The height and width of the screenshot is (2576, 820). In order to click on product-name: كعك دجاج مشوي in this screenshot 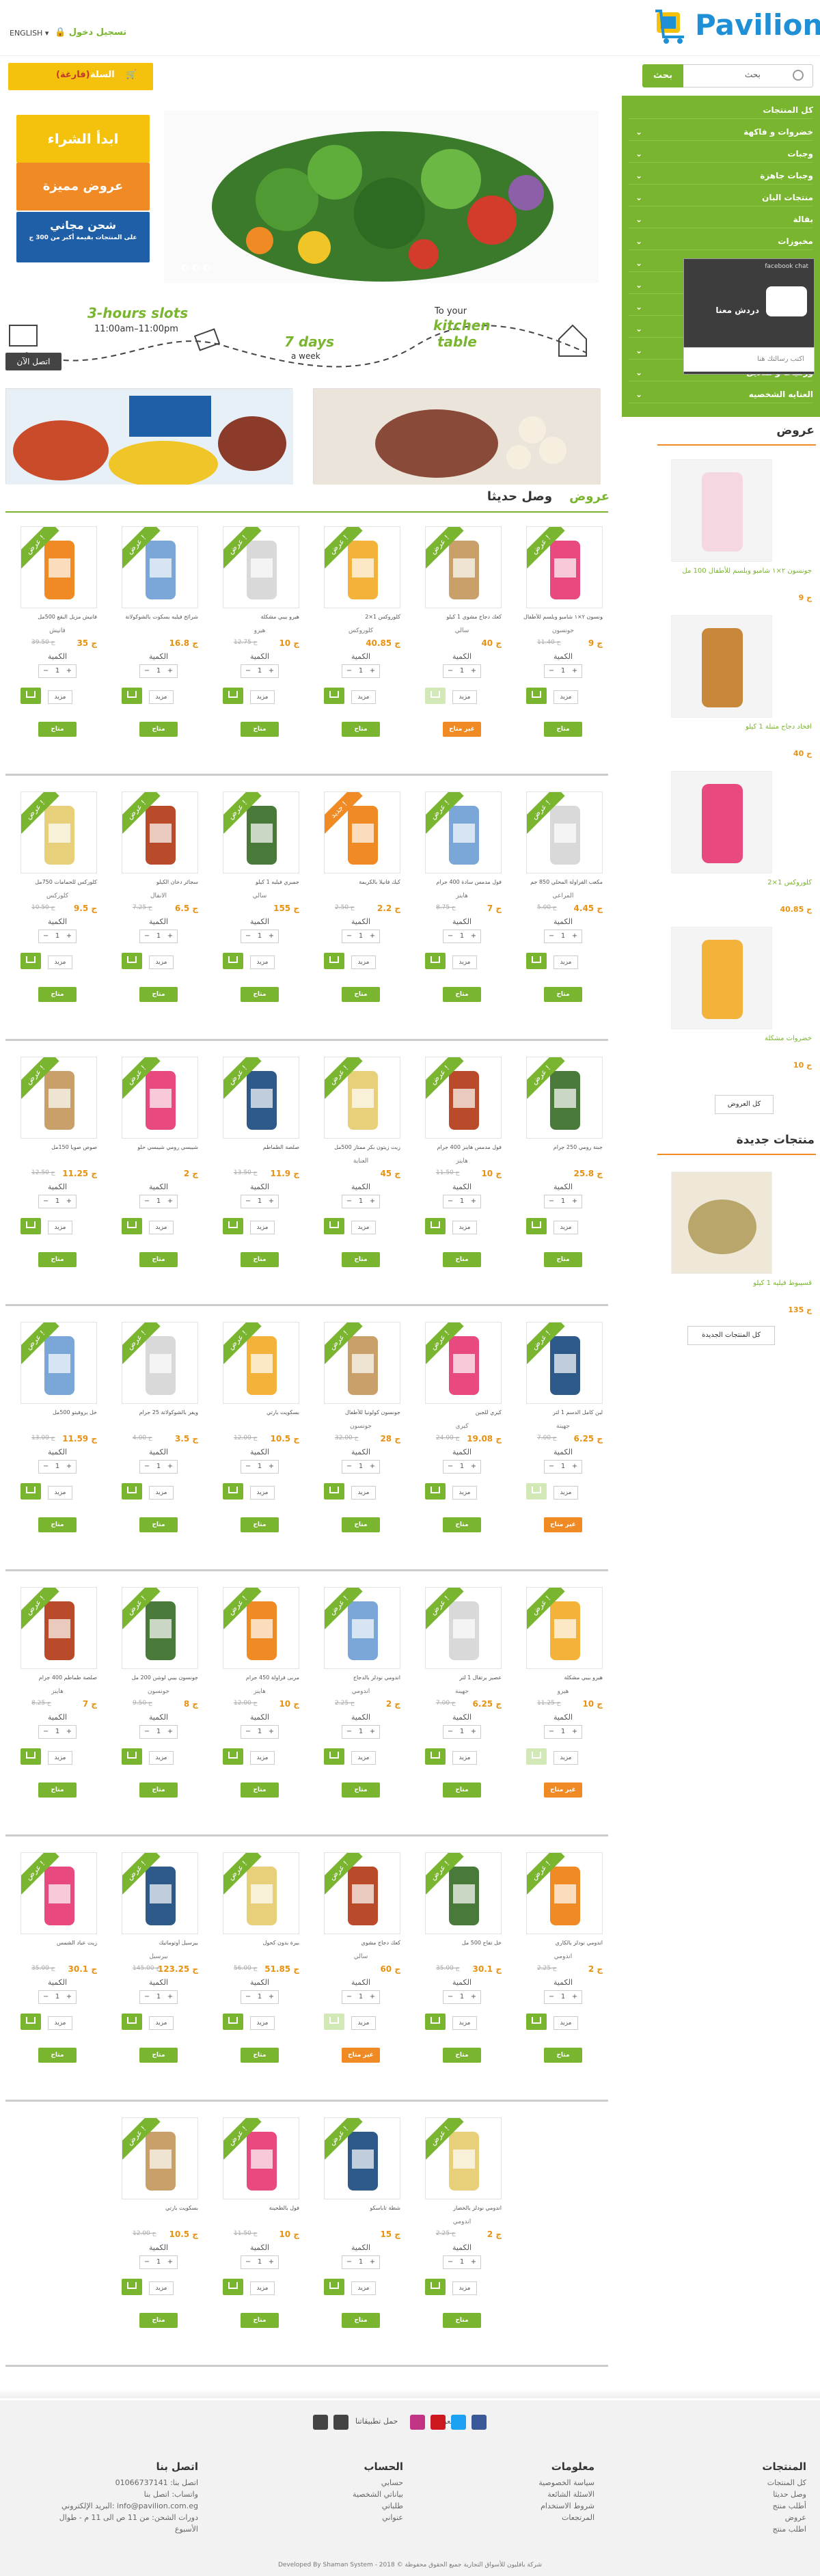, I will do `click(360, 1944)`.